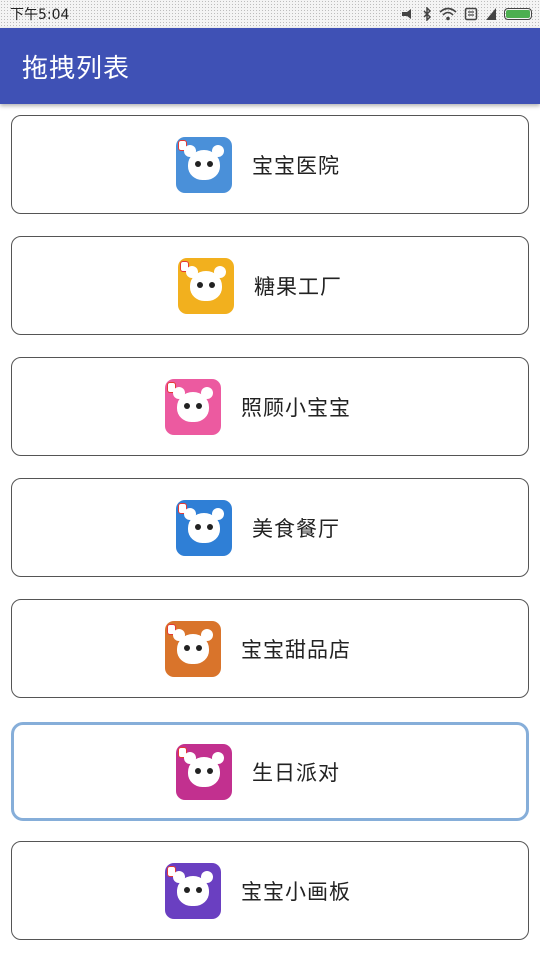 Image resolution: width=540 pixels, height=960 pixels. I want to click on status-icons, so click(466, 14).